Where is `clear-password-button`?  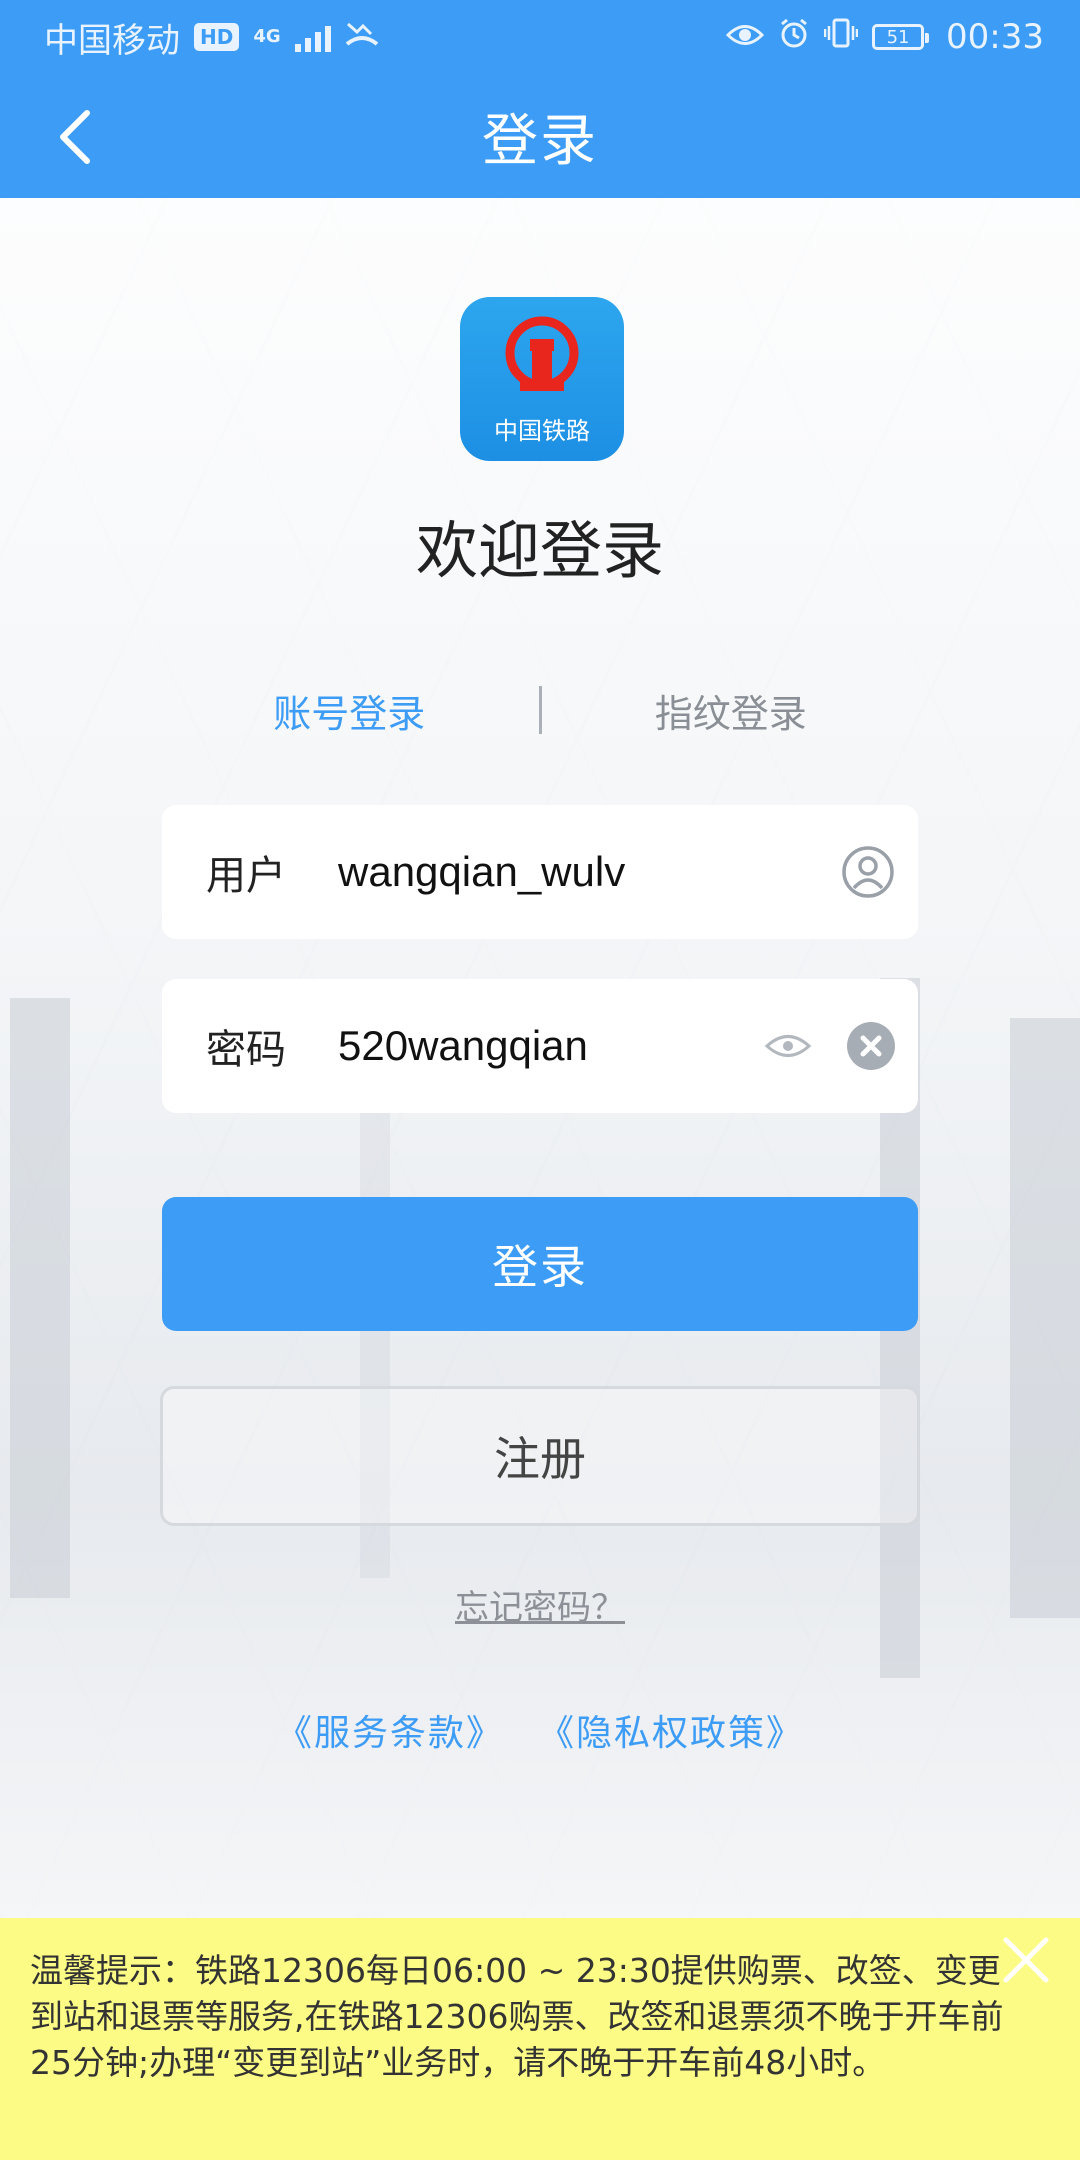 clear-password-button is located at coordinates (871, 1046).